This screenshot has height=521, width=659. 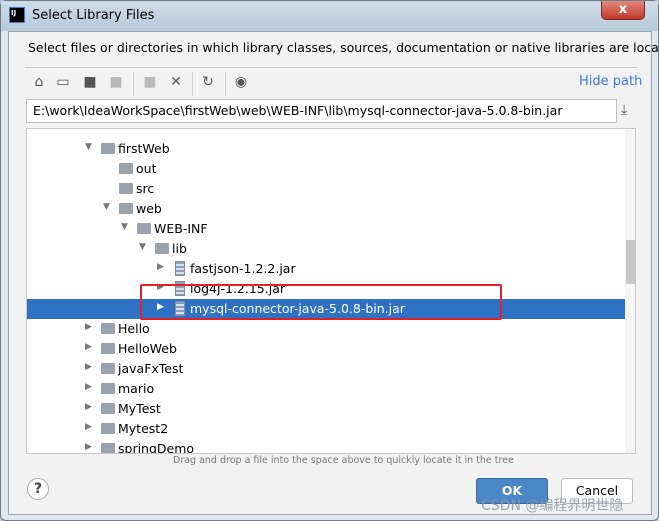 What do you see at coordinates (552, 506) in the screenshot?
I see `watermark: CSDN @编程界明世隐` at bounding box center [552, 506].